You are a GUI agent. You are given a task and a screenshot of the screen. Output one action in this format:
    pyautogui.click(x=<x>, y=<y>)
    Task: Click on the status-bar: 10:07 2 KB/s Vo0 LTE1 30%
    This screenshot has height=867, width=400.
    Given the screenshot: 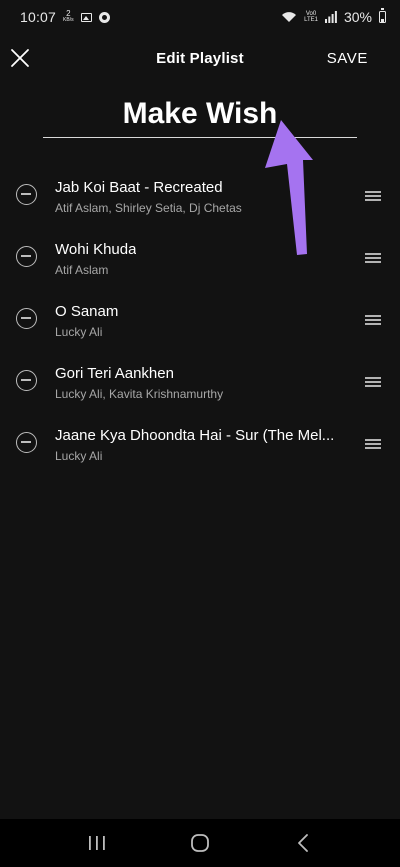 What is the action you would take?
    pyautogui.click(x=200, y=17)
    